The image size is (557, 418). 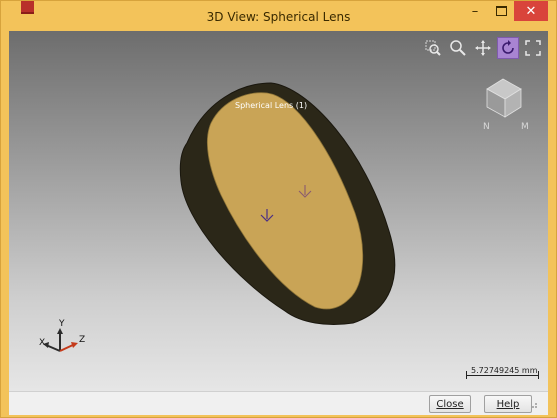 I want to click on help-button-label: Help, so click(x=508, y=404).